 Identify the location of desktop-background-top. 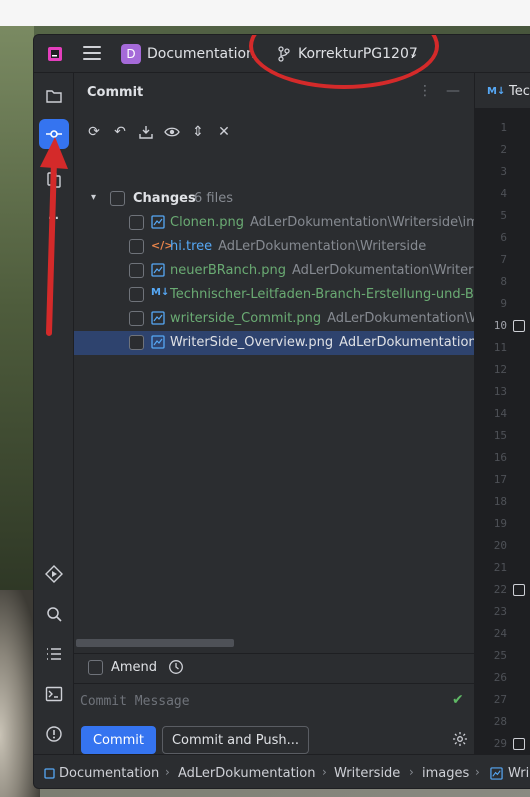
(265, 13).